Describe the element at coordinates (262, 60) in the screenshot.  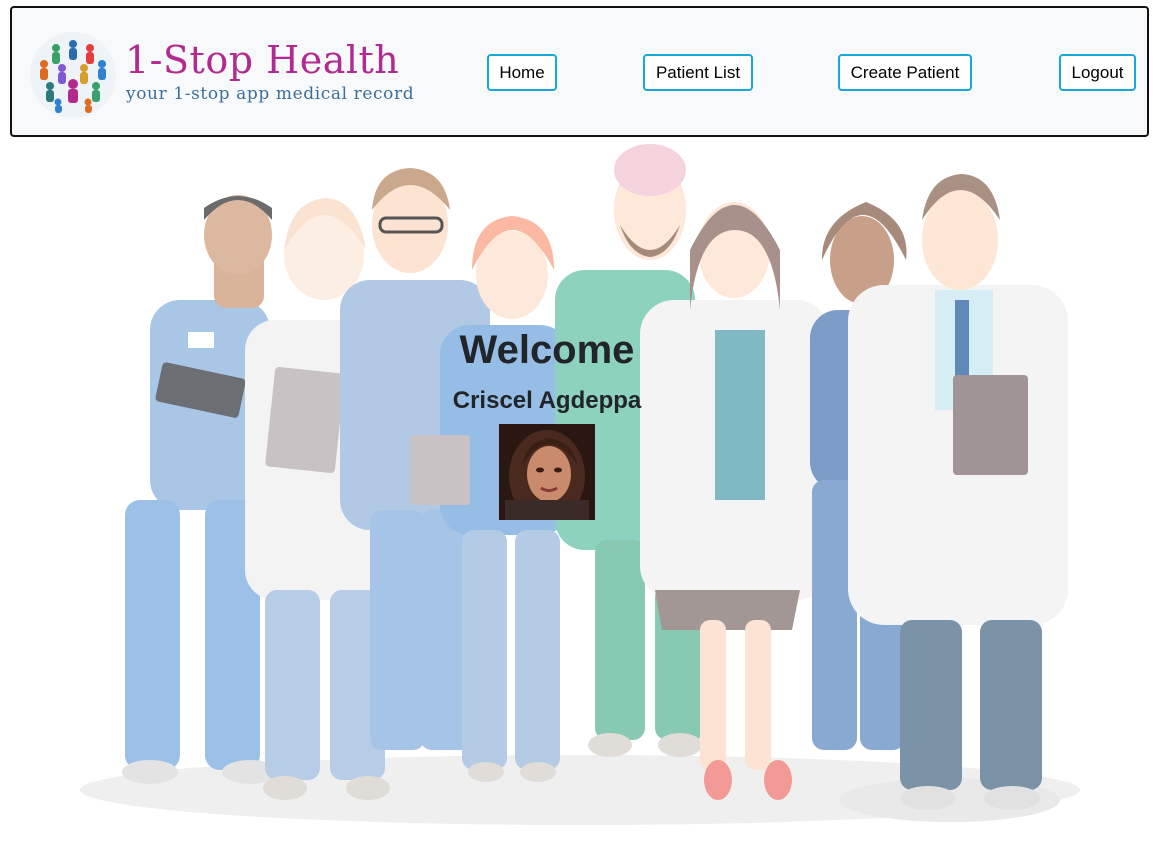
I see `brand-title: 1-Stop Health` at that location.